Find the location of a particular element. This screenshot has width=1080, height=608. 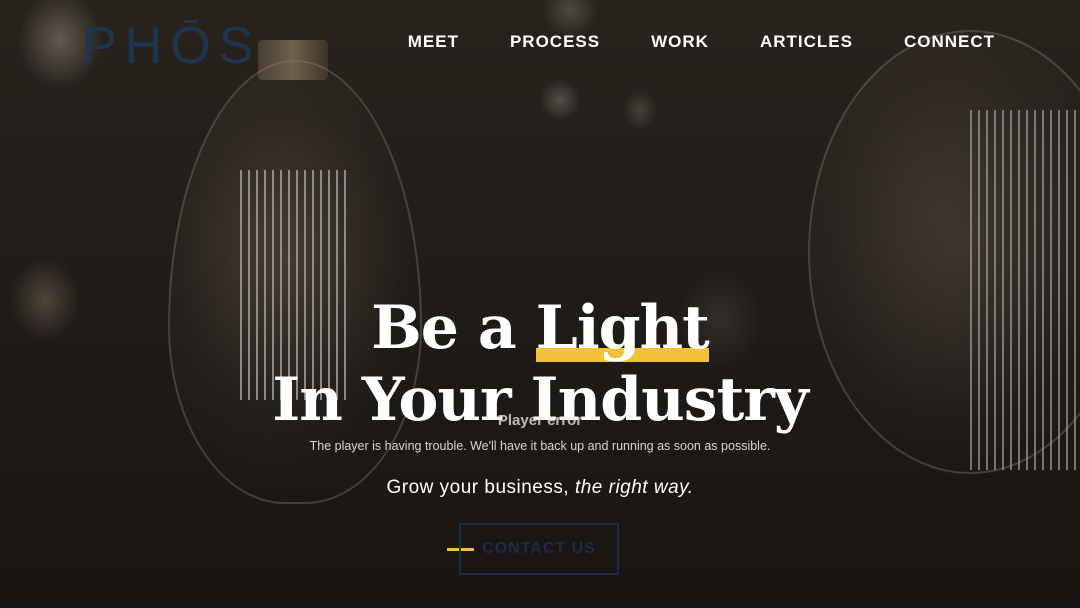

hero-tagline: Grow your business, the right way. is located at coordinates (540, 488).